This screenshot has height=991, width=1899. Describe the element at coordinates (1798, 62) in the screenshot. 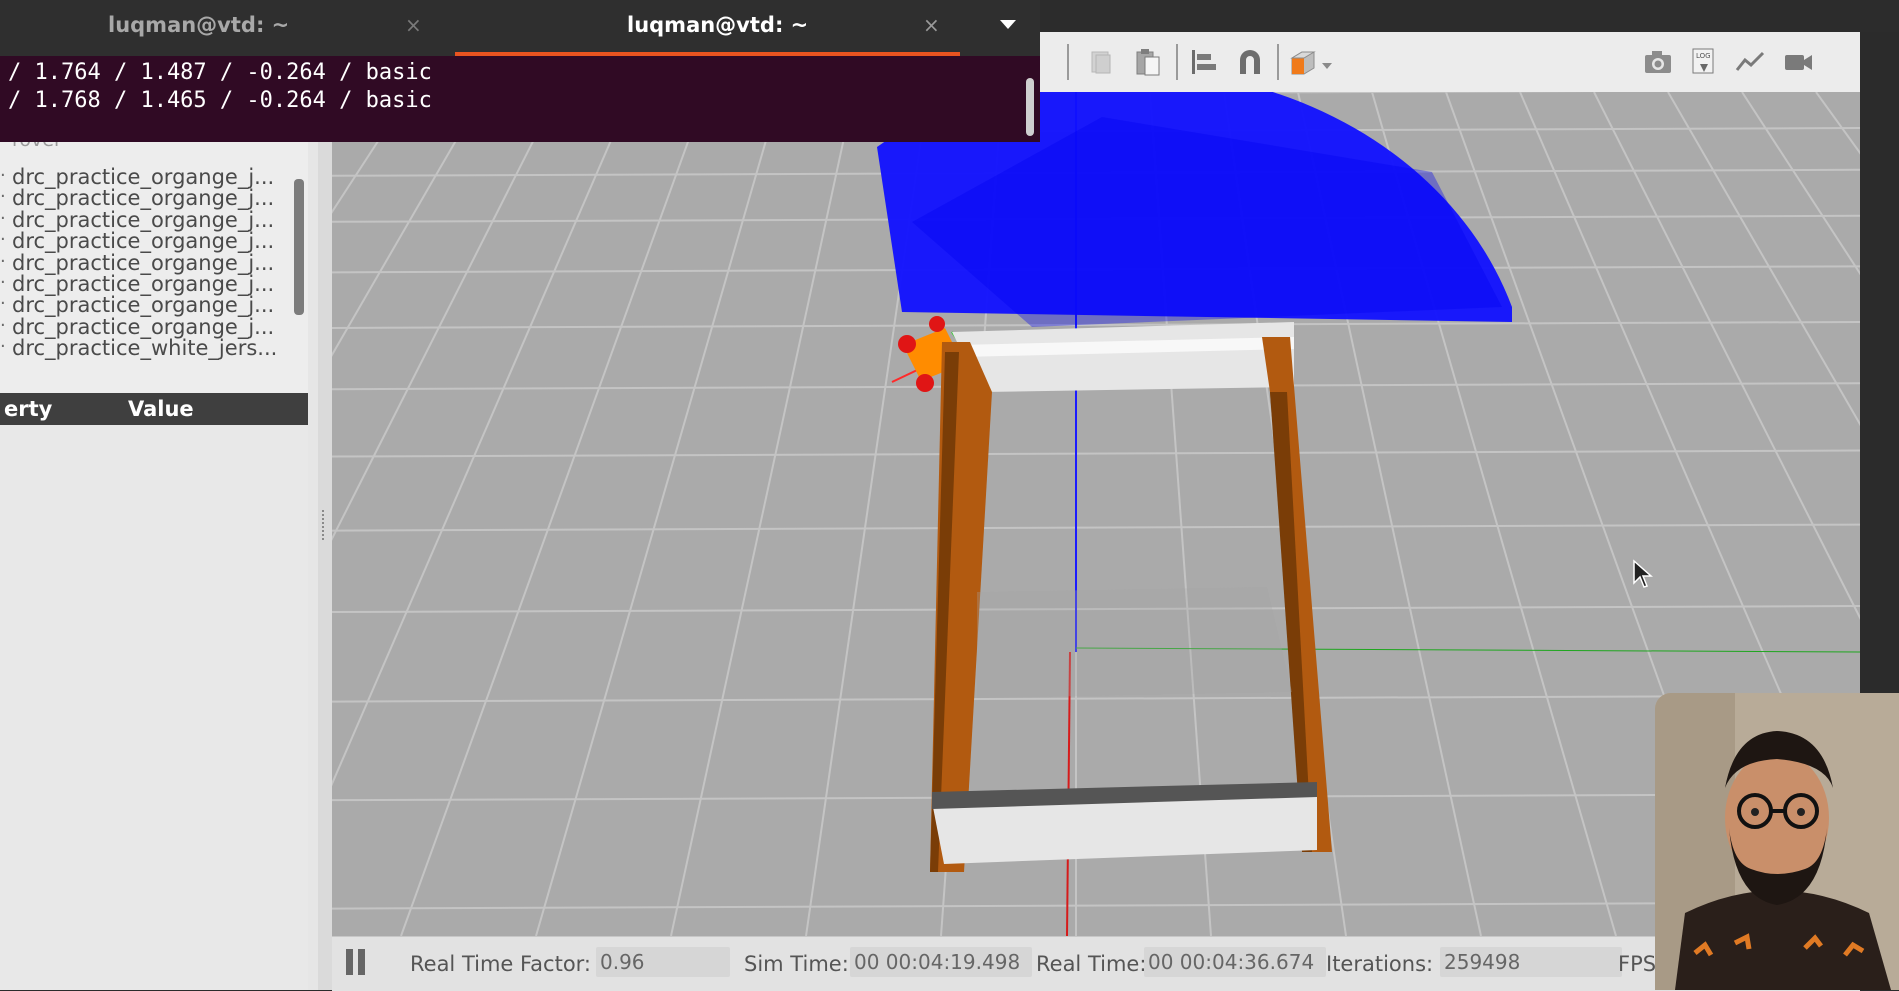

I see `record-video-icon` at that location.